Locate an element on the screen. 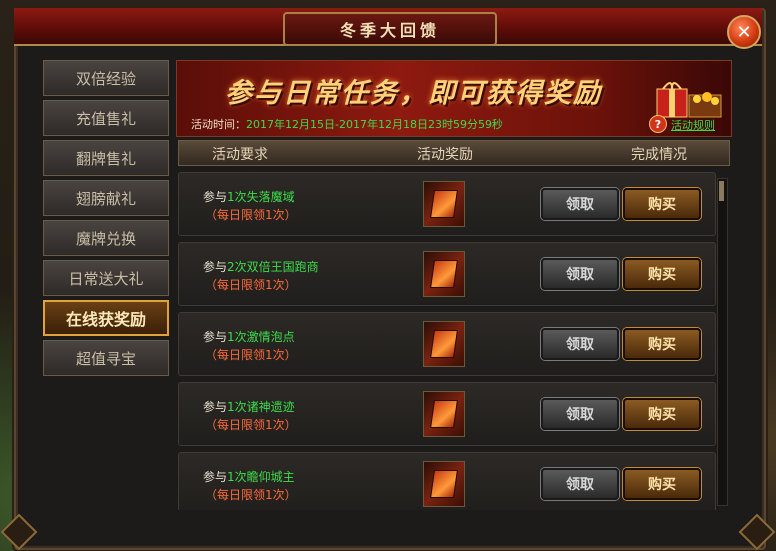 Image resolution: width=776 pixels, height=551 pixels. table-row: 参与1次瞻仰城主 （每日限领1次） 领取 购买 is located at coordinates (447, 481).